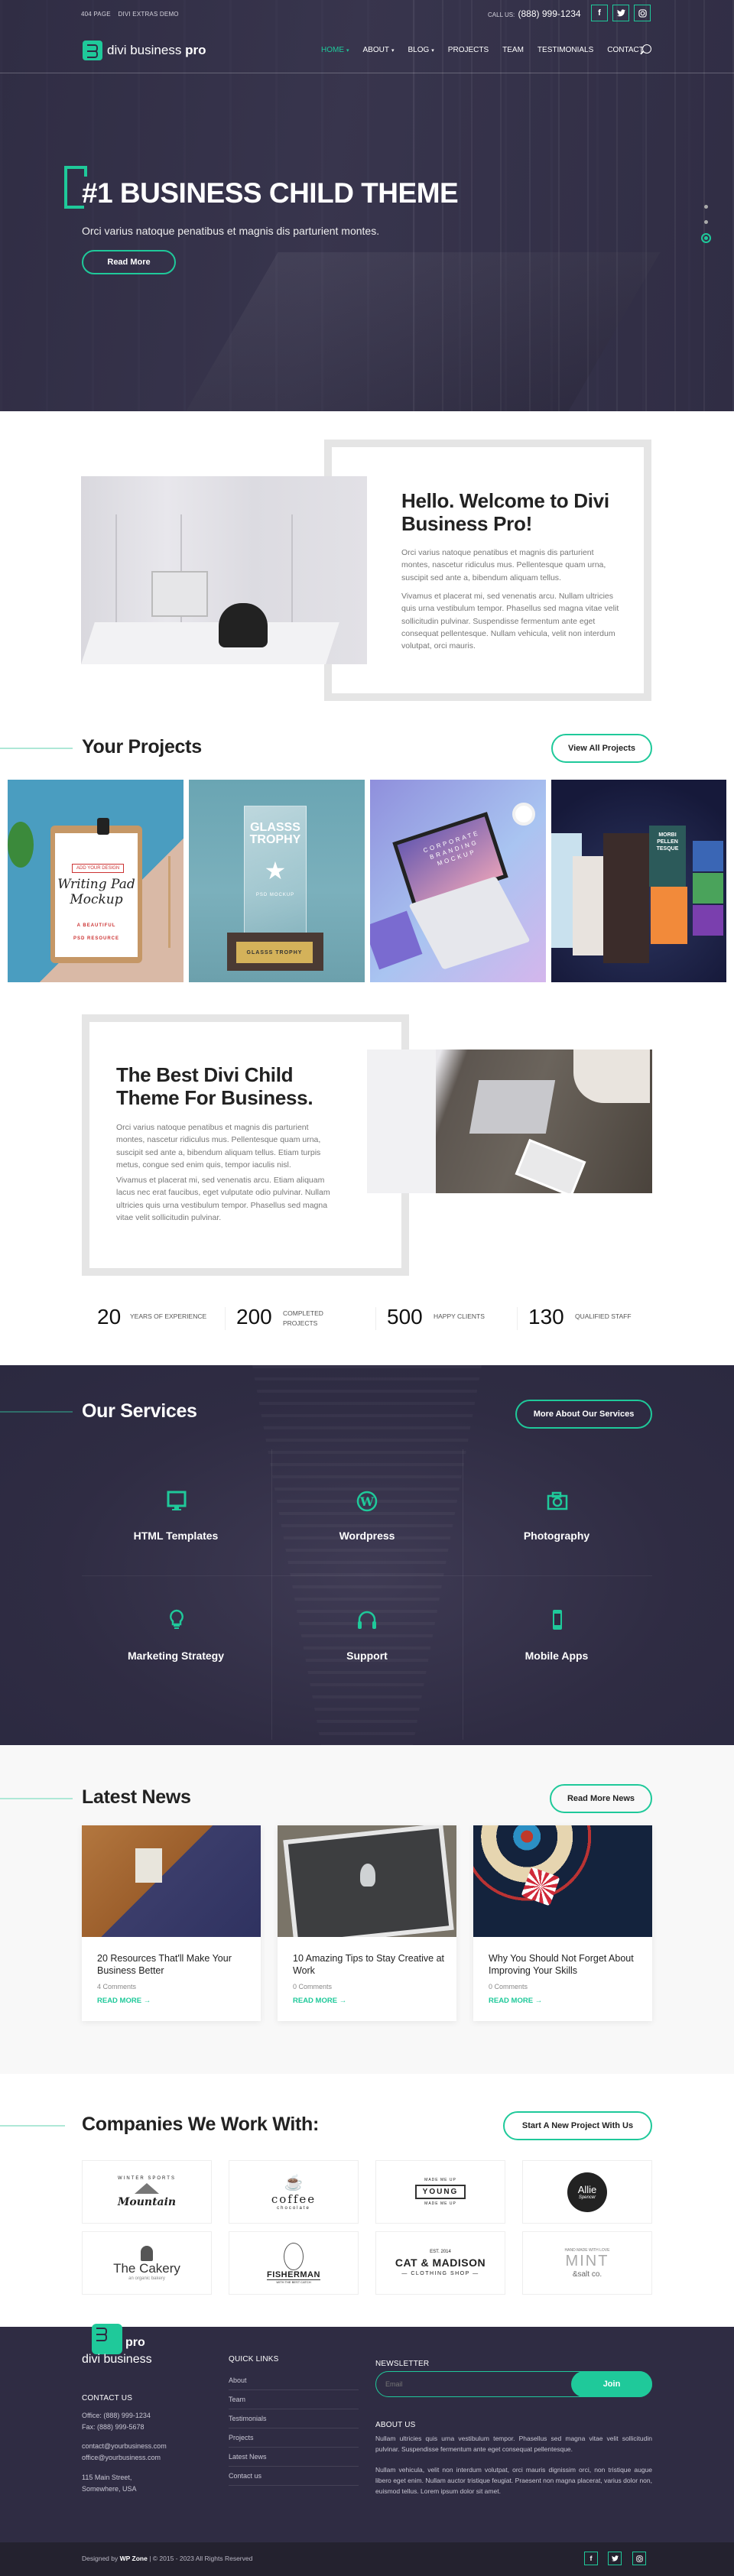 Image resolution: width=734 pixels, height=2576 pixels. Describe the element at coordinates (116, 1986) in the screenshot. I see `news-card-comments: 4 Comments` at that location.